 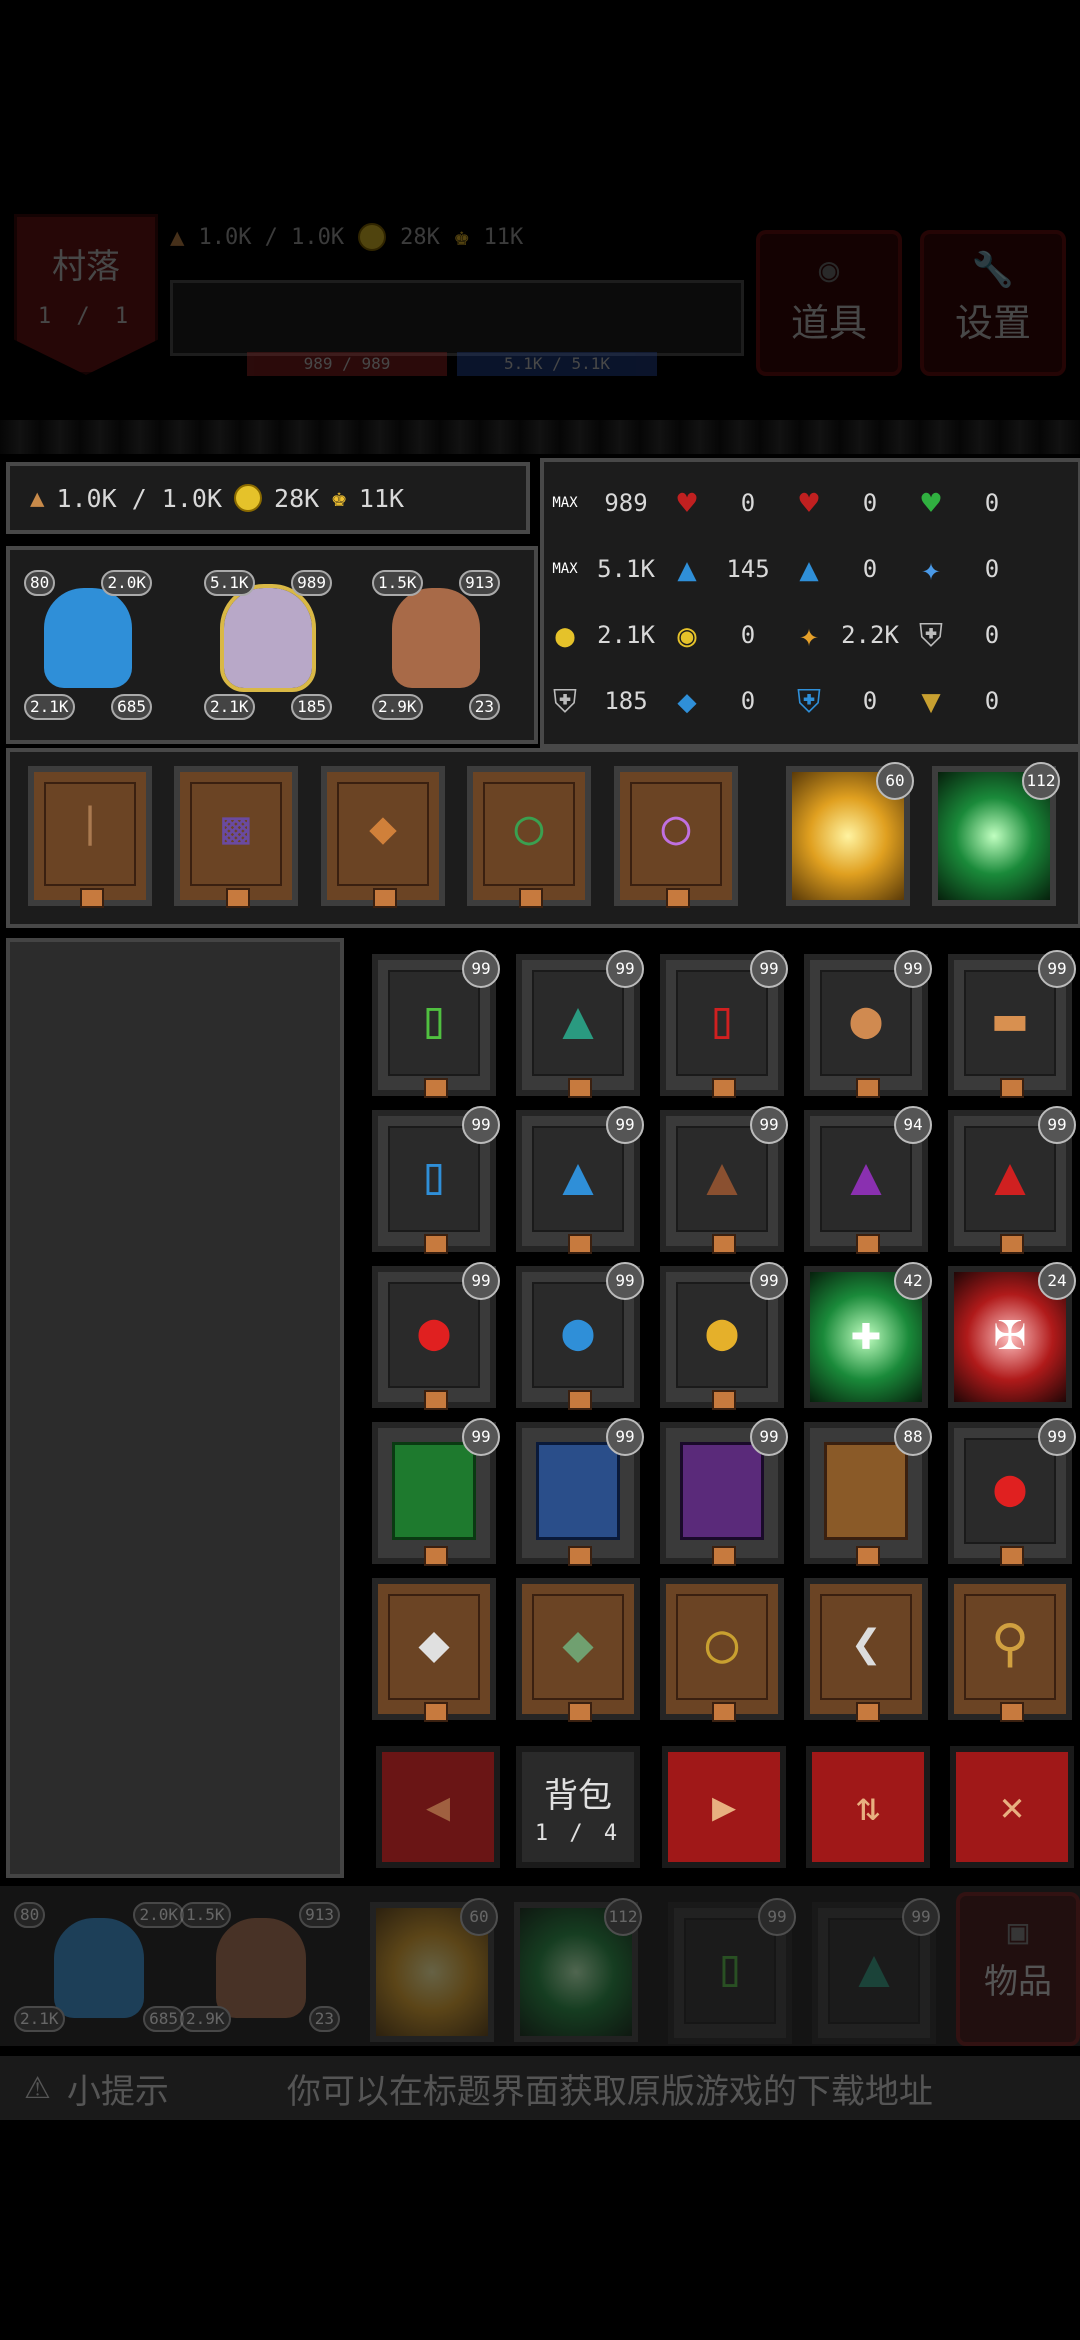 What do you see at coordinates (1057, 1281) in the screenshot?
I see `item-count: 24` at bounding box center [1057, 1281].